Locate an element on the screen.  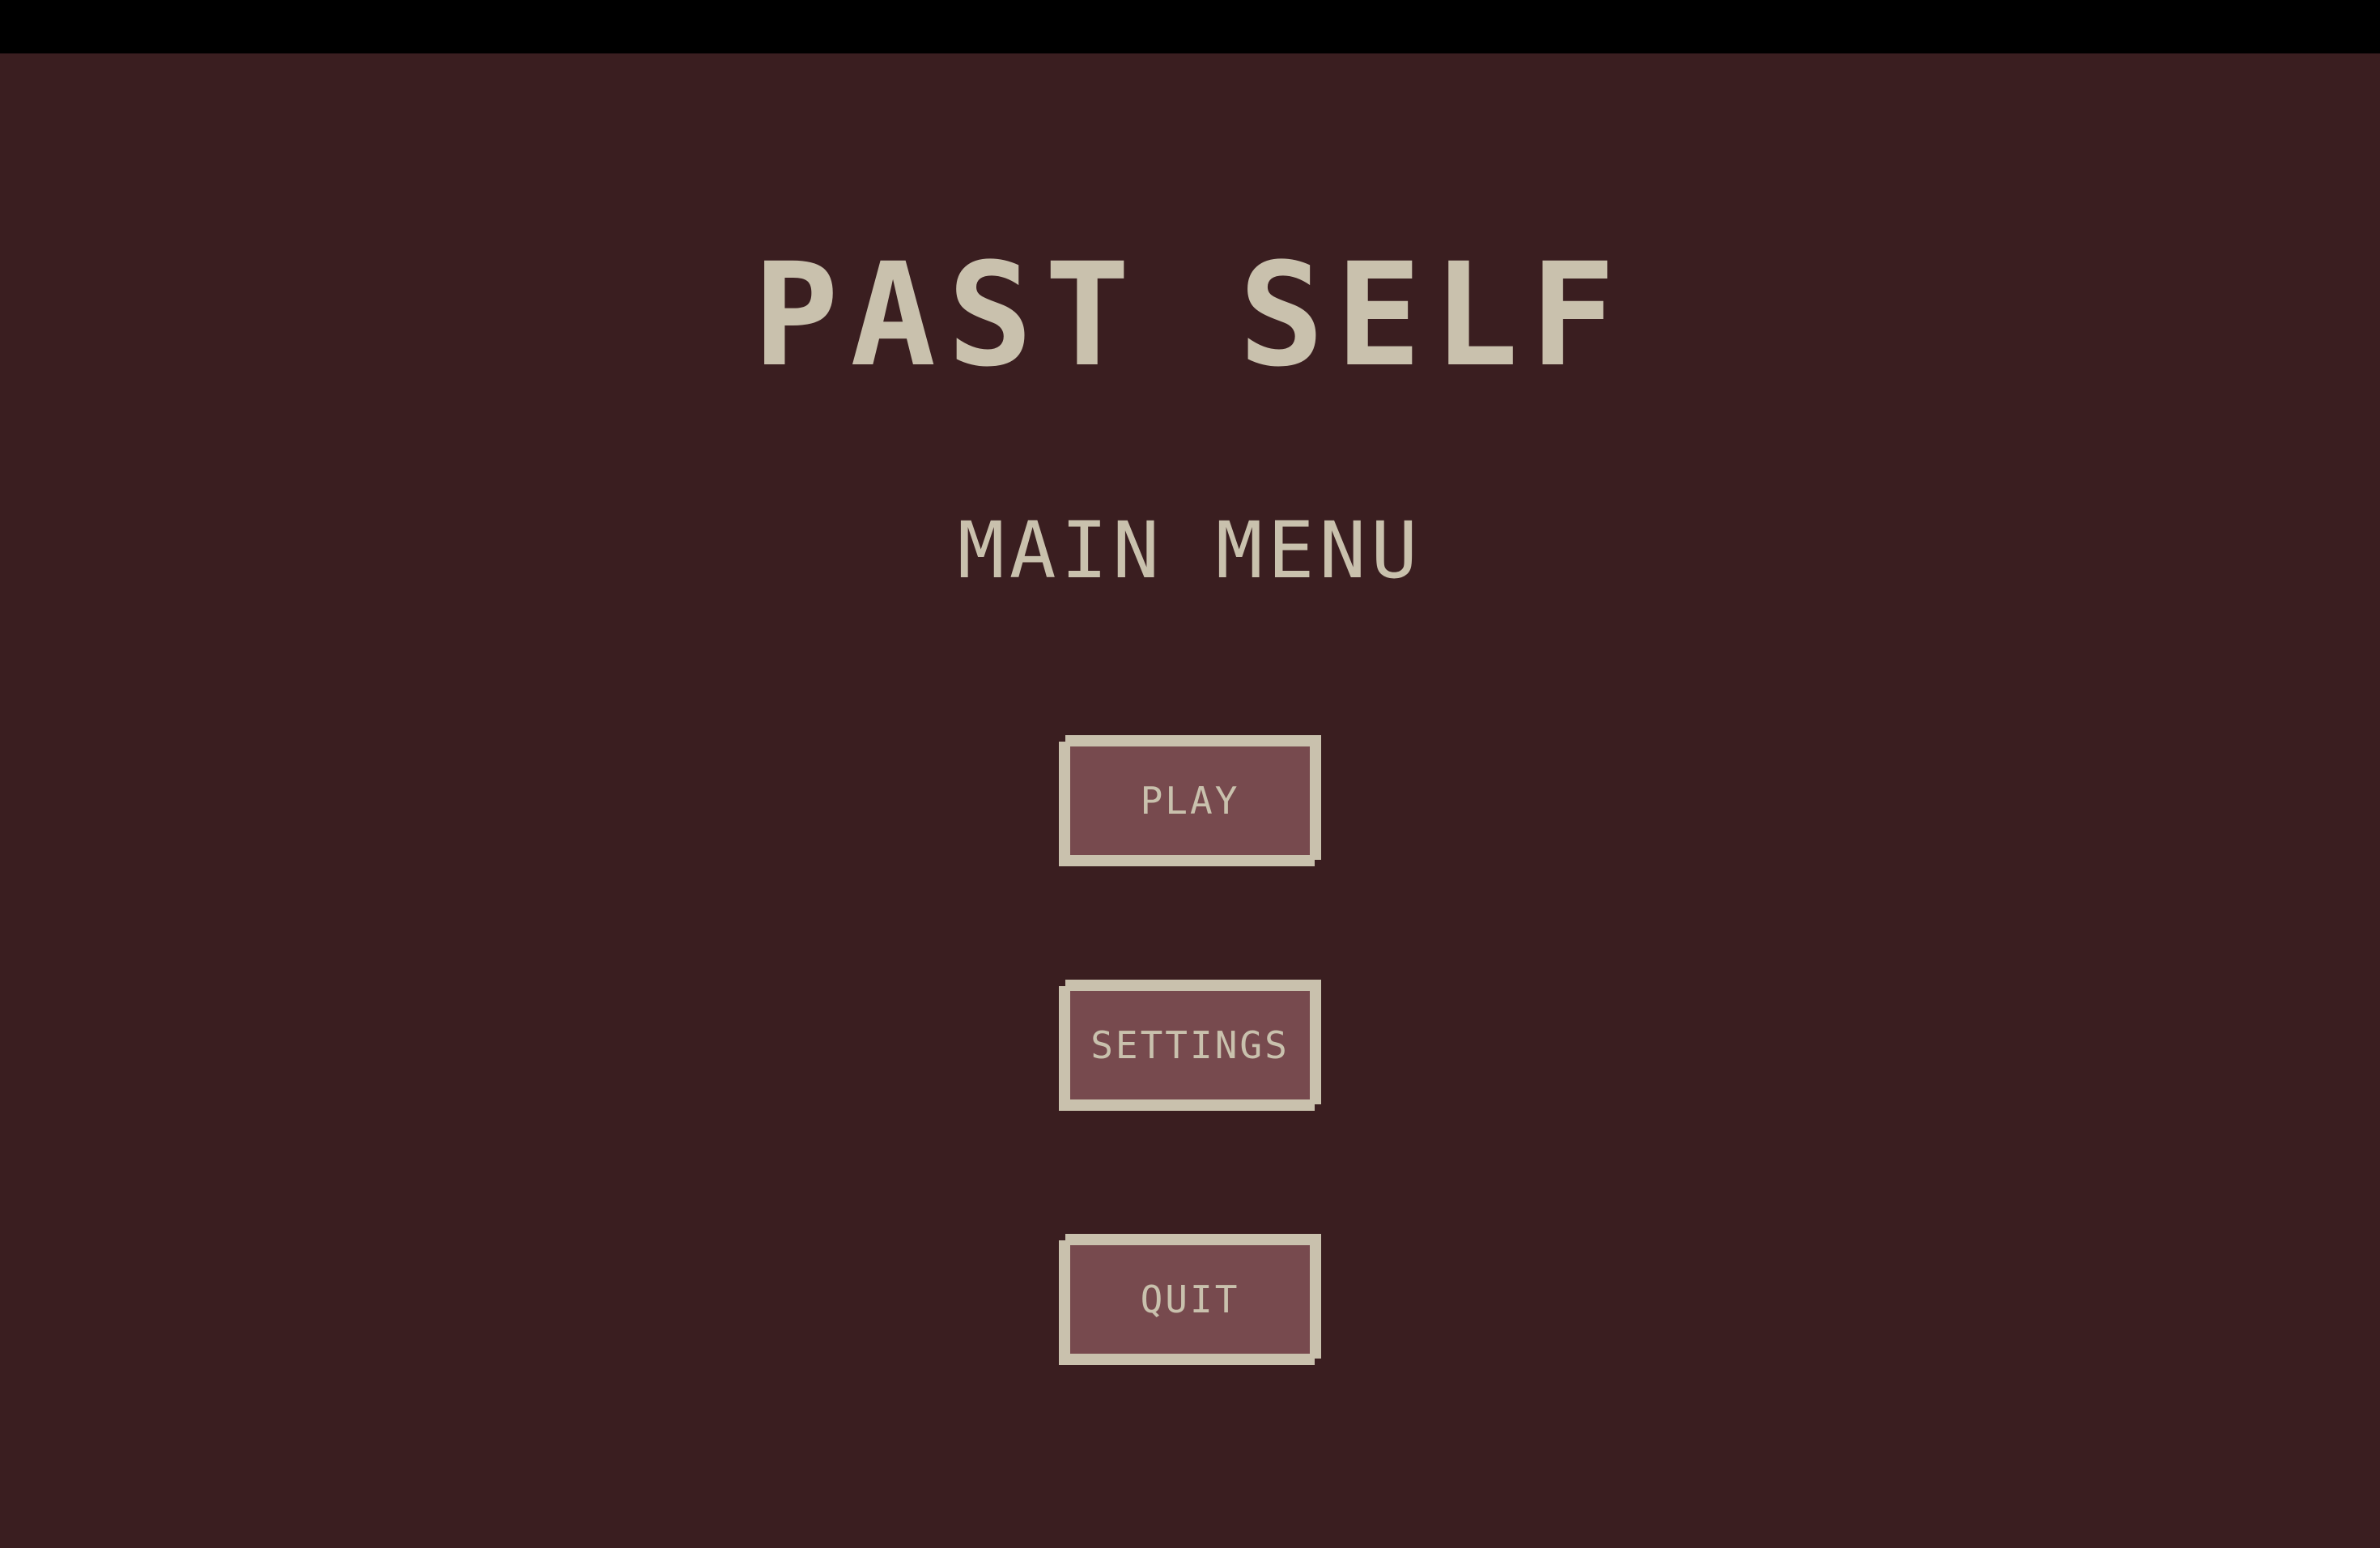
play-button-label: PLAY is located at coordinates (1190, 801).